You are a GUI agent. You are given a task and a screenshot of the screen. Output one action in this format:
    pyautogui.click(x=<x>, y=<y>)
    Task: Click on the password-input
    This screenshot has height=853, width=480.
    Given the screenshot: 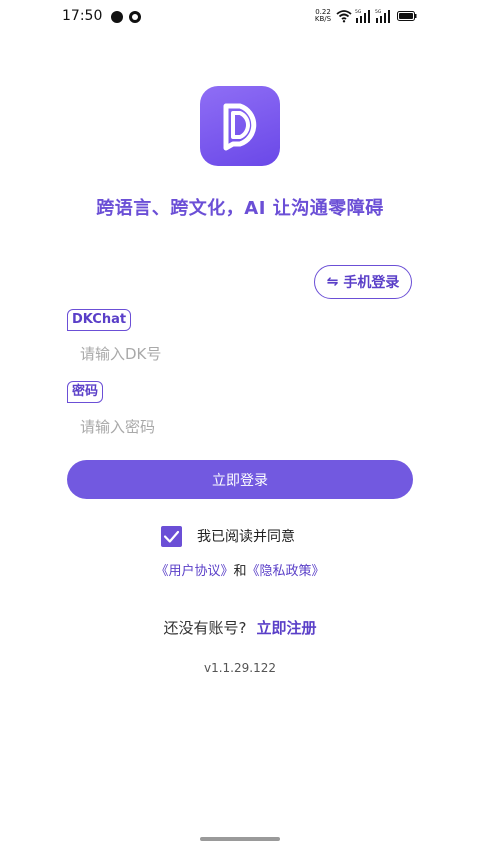 What is the action you would take?
    pyautogui.click(x=240, y=427)
    